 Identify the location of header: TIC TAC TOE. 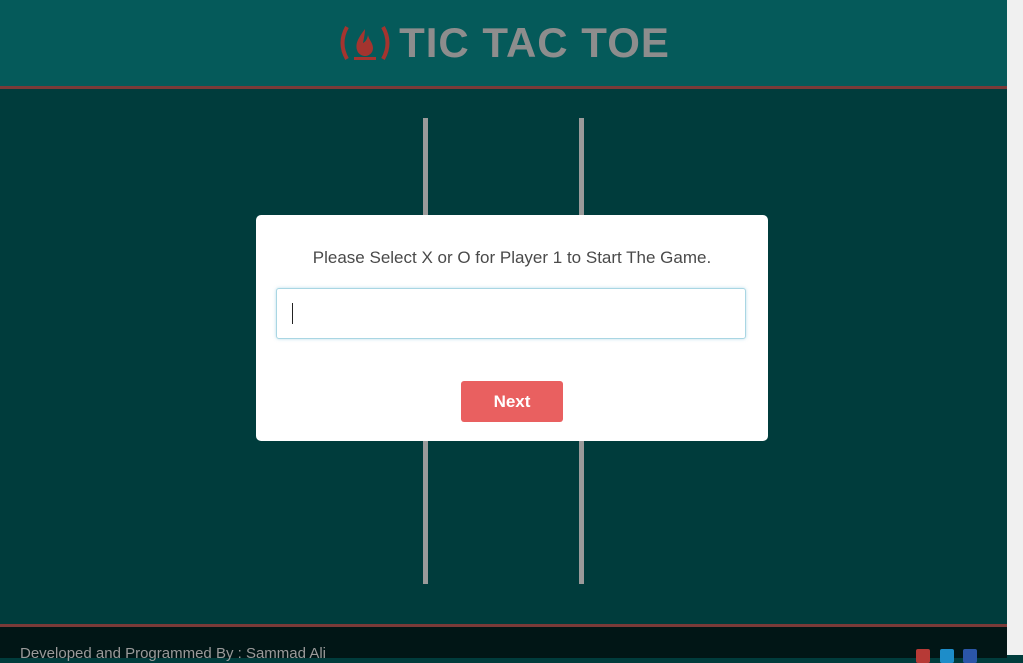
(503, 44).